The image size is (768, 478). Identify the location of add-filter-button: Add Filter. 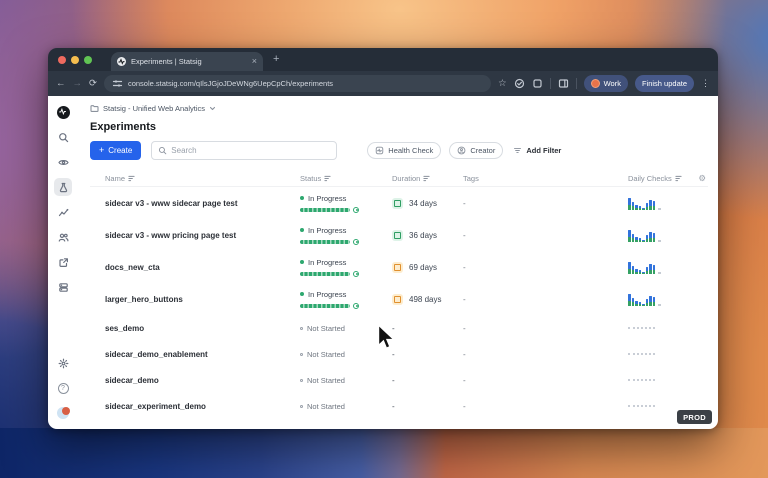
(537, 150).